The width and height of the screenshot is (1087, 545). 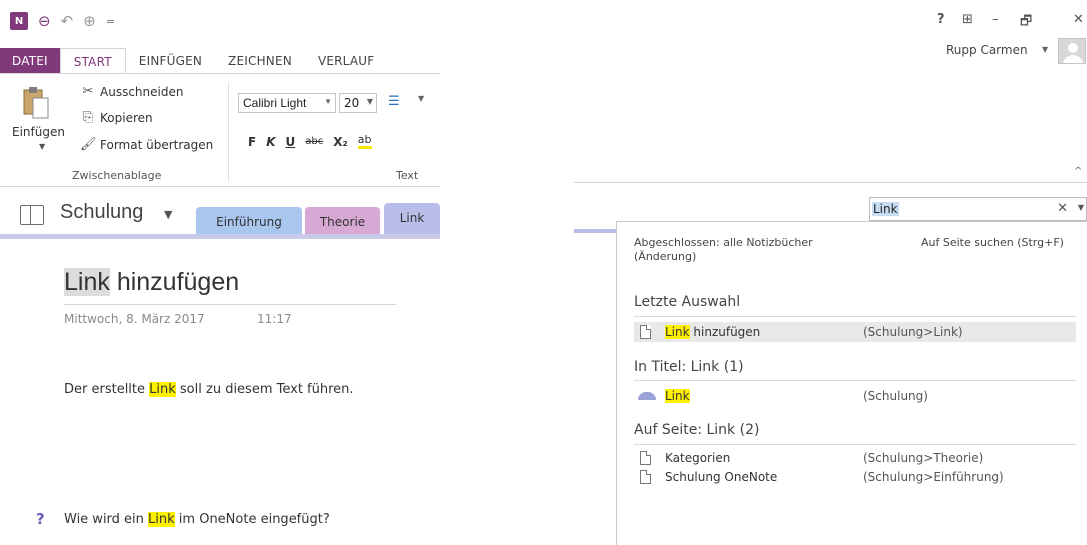 What do you see at coordinates (36, 102) in the screenshot?
I see `paste-icon` at bounding box center [36, 102].